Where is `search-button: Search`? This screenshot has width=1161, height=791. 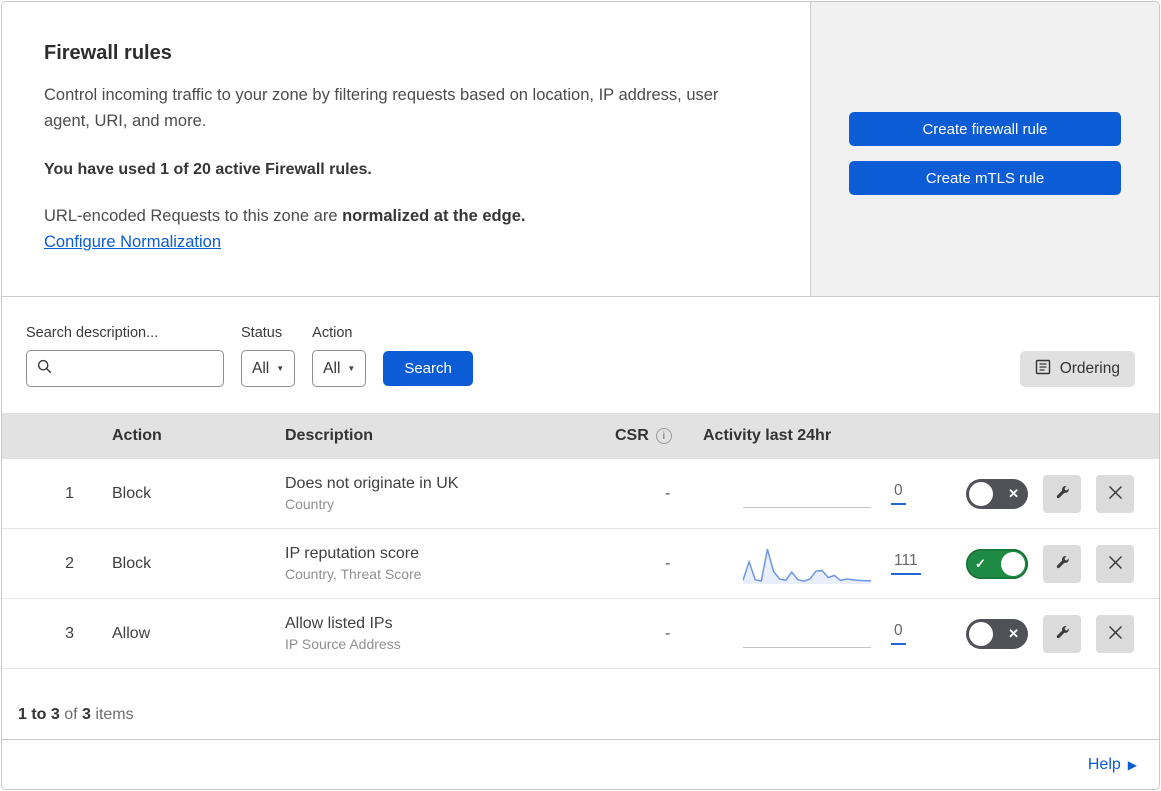
search-button: Search is located at coordinates (428, 368).